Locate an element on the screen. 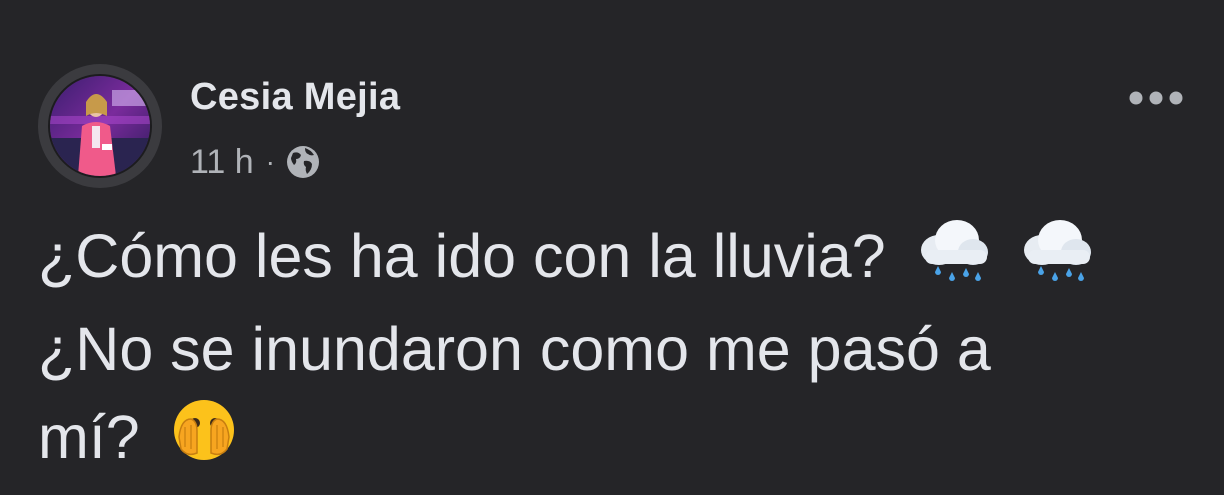 The image size is (1224, 495). post-meta: 11 h · is located at coordinates (255, 162).